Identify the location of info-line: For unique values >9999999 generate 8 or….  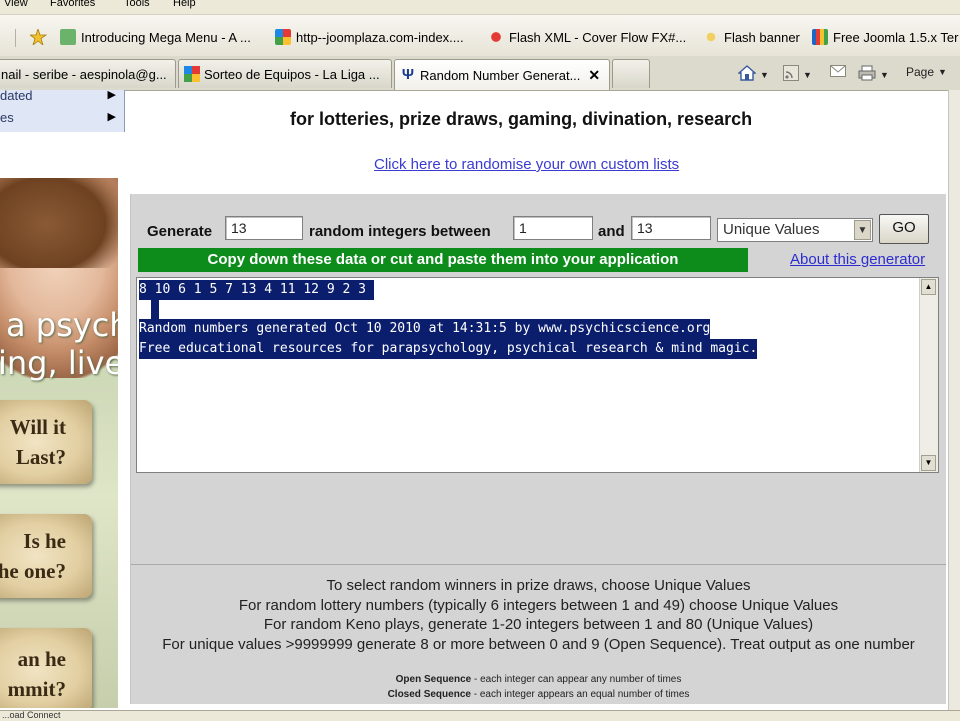
(538, 644).